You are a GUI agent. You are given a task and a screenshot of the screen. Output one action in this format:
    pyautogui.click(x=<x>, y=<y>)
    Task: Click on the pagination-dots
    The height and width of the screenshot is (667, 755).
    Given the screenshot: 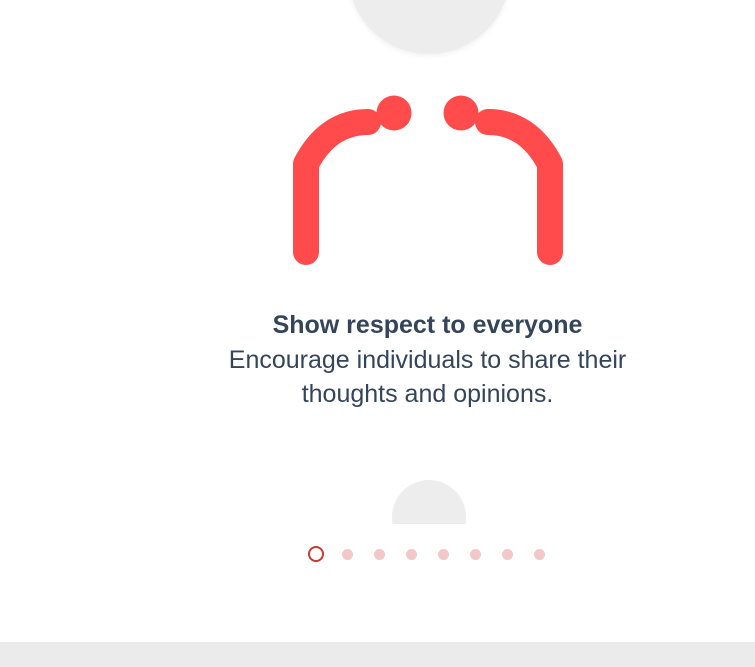 What is the action you would take?
    pyautogui.click(x=437, y=554)
    